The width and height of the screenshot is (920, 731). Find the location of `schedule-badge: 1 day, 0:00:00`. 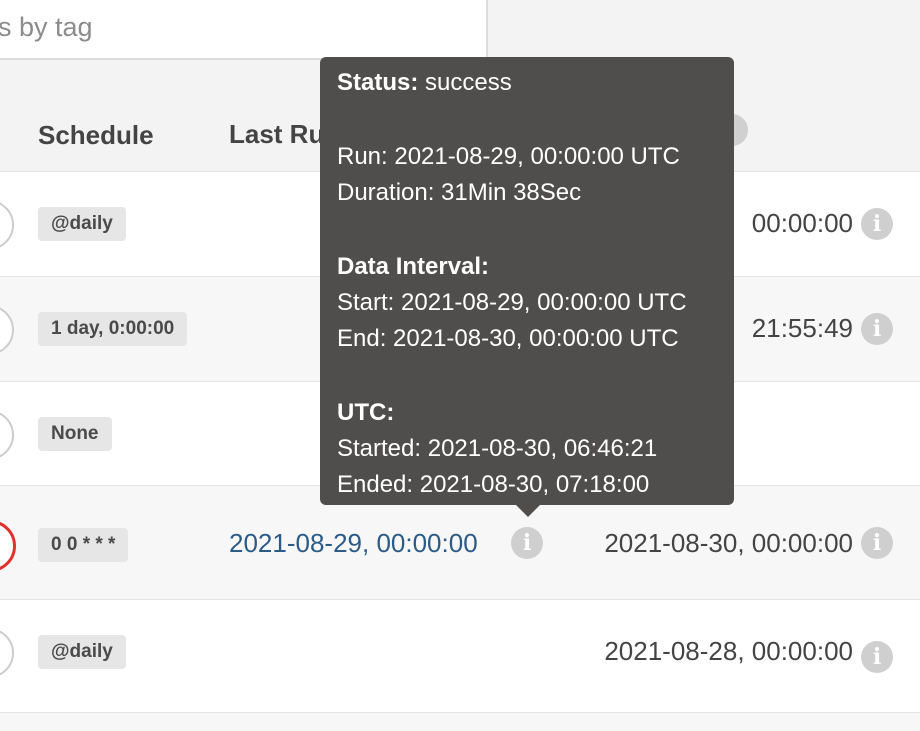

schedule-badge: 1 day, 0:00:00 is located at coordinates (113, 329).